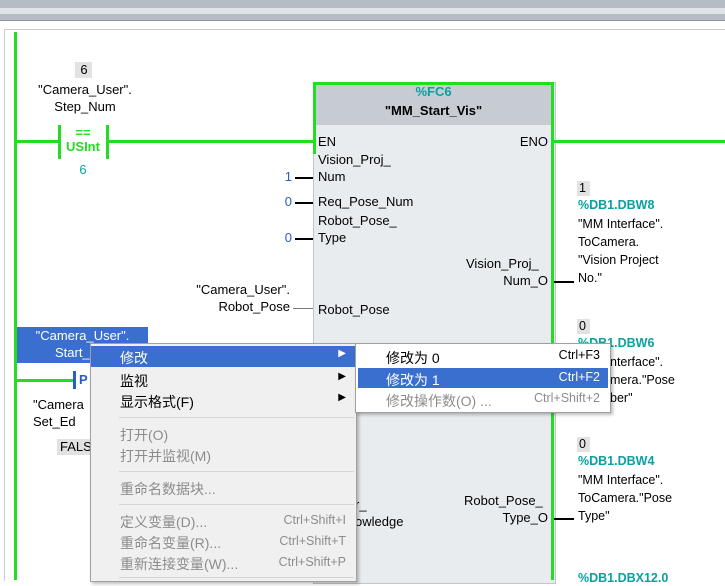 This screenshot has width=725, height=586. What do you see at coordinates (566, 398) in the screenshot?
I see `submenu-item-modify-operand-shortcut: Ctrl+Shift+2` at bounding box center [566, 398].